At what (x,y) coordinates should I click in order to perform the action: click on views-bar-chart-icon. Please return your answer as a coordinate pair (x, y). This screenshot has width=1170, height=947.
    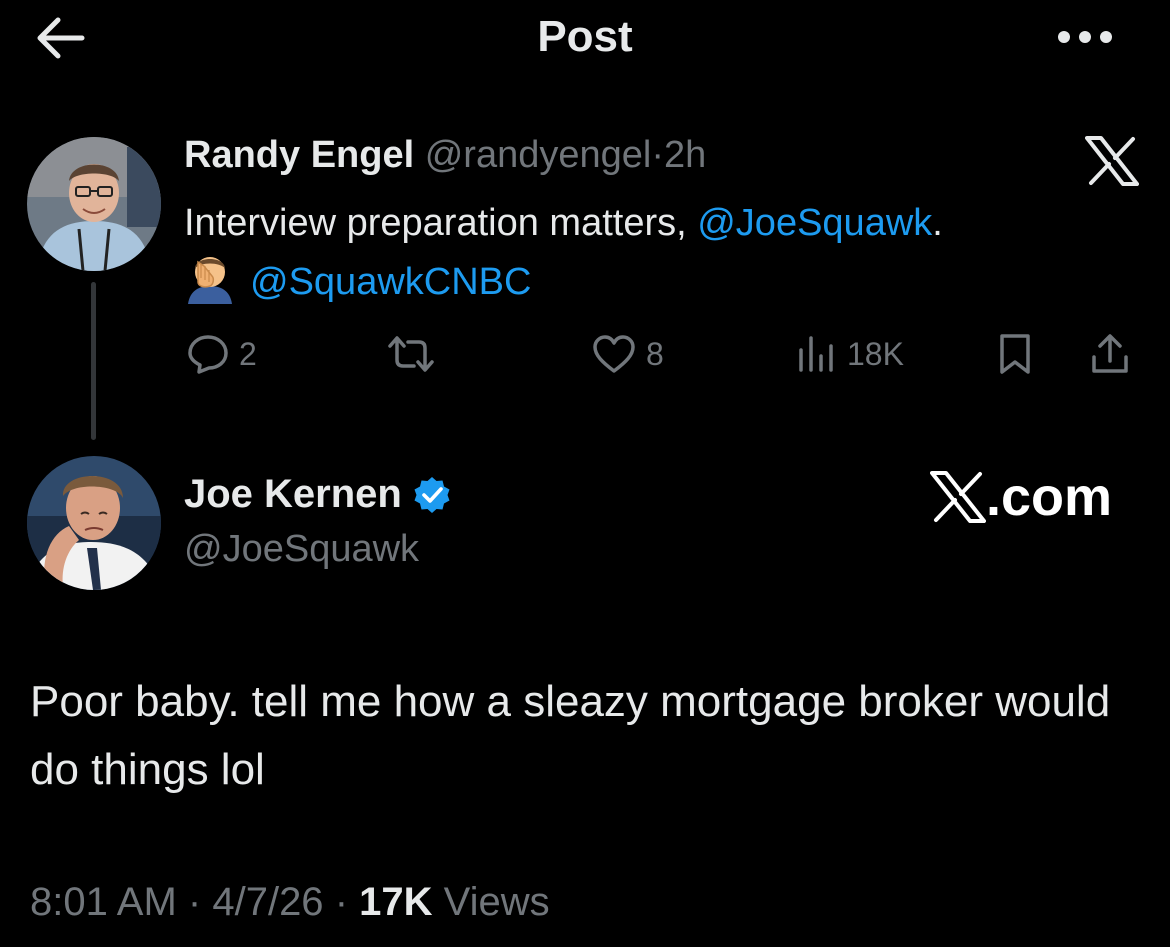
    Looking at the image, I should click on (816, 354).